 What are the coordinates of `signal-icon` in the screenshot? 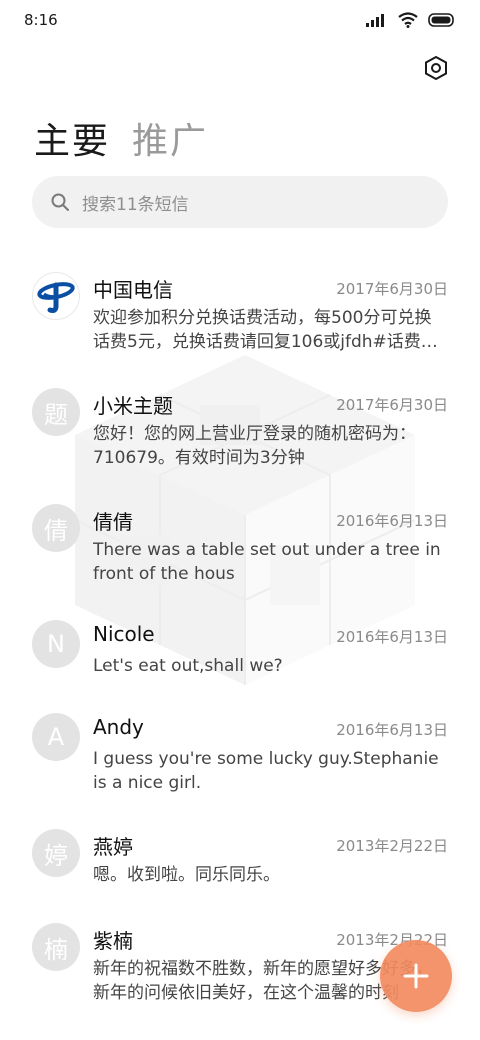 It's located at (375, 20).